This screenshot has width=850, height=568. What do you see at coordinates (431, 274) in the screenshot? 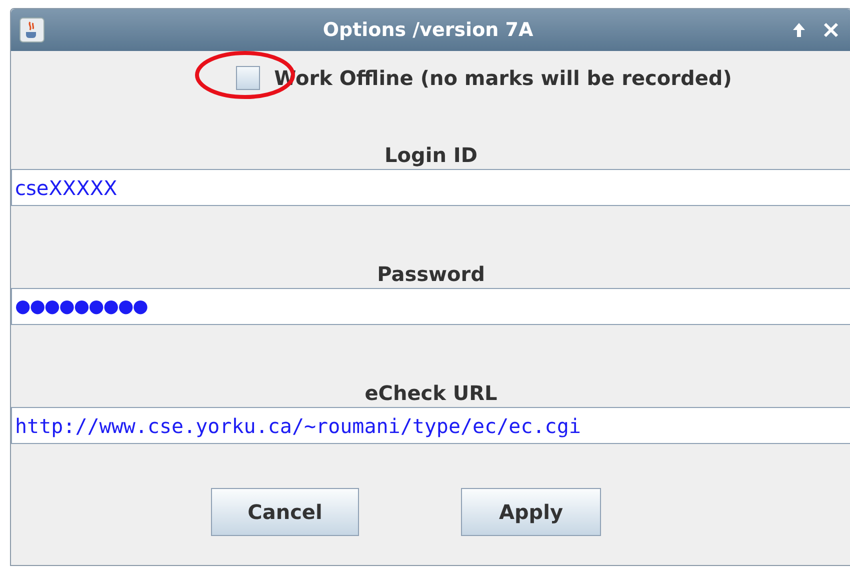
I see `field-label: Password` at bounding box center [431, 274].